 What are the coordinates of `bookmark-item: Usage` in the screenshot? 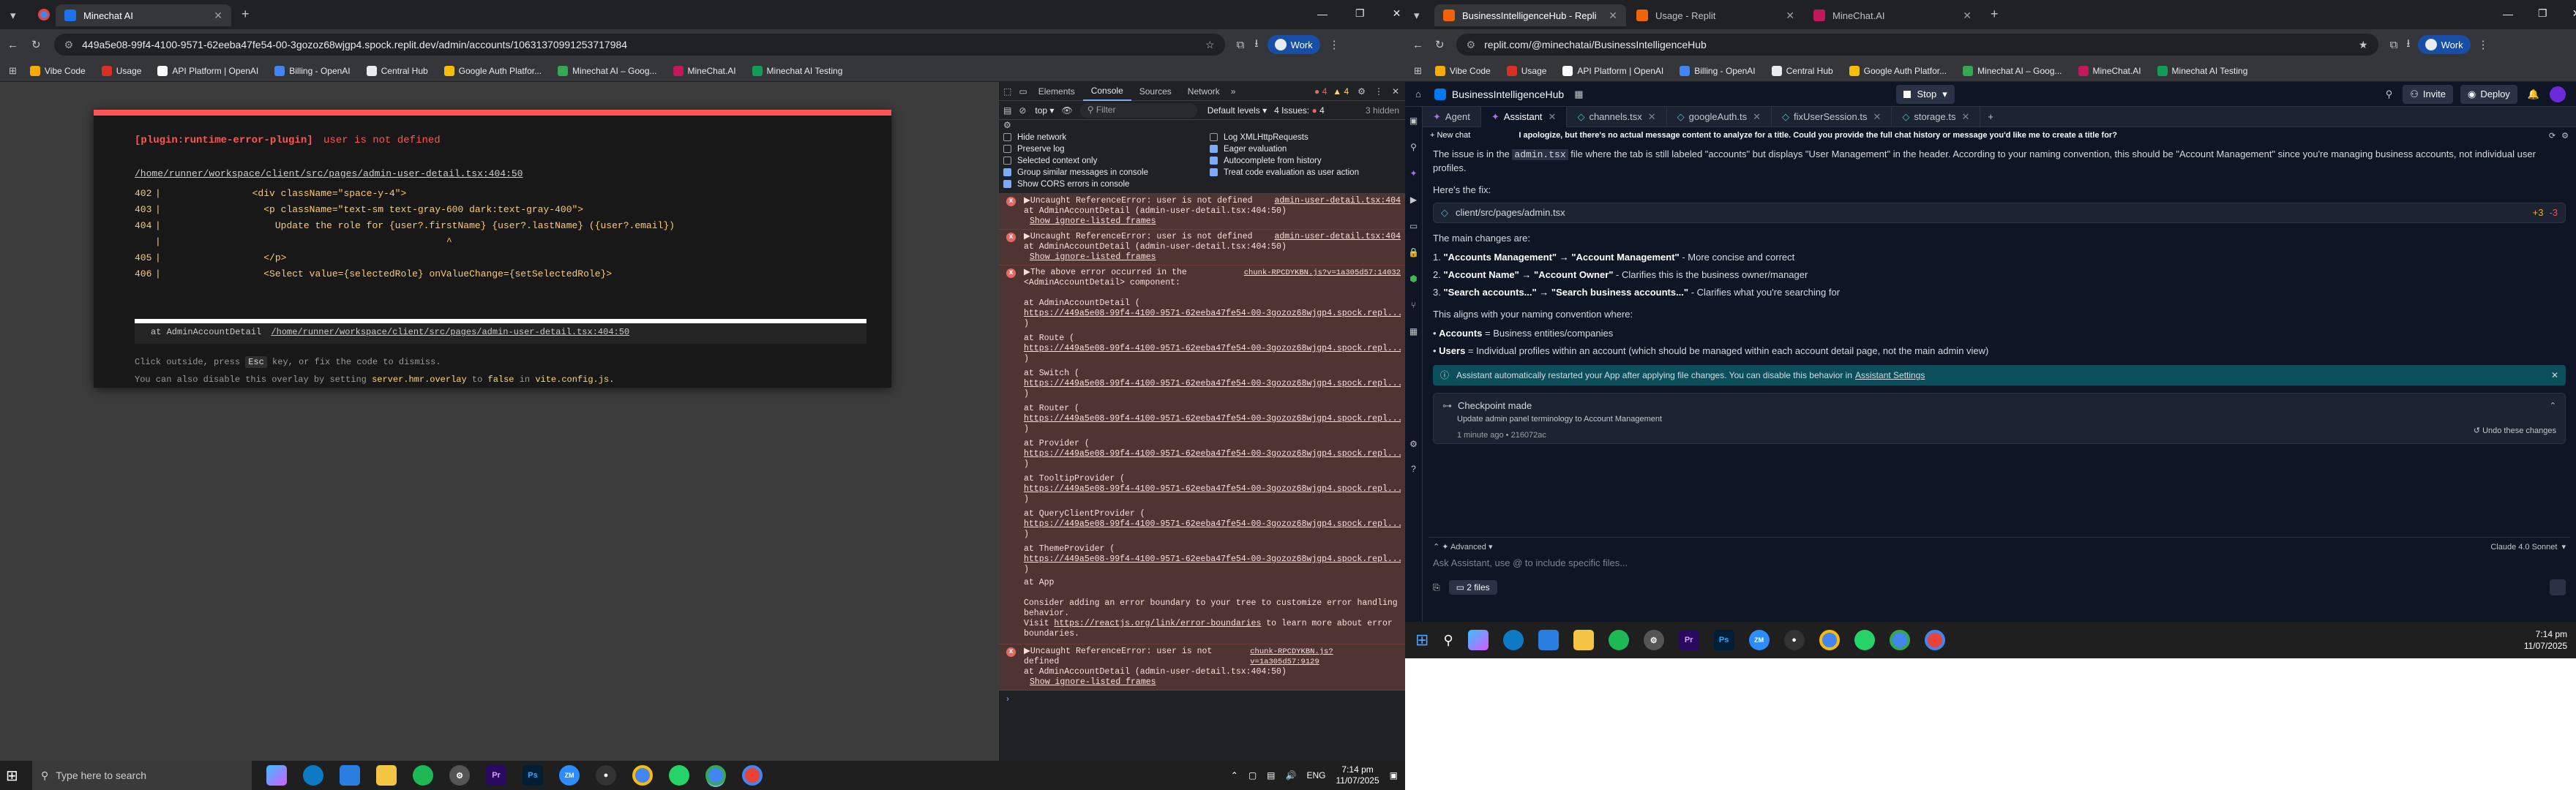 It's located at (121, 70).